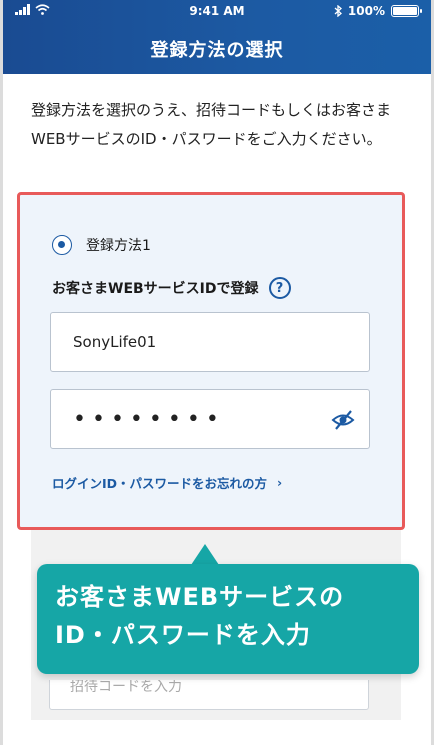 Image resolution: width=434 pixels, height=745 pixels. Describe the element at coordinates (228, 619) in the screenshot. I see `instruction-callout: お客さまWEBサービスの ID・パスワードを入力` at that location.